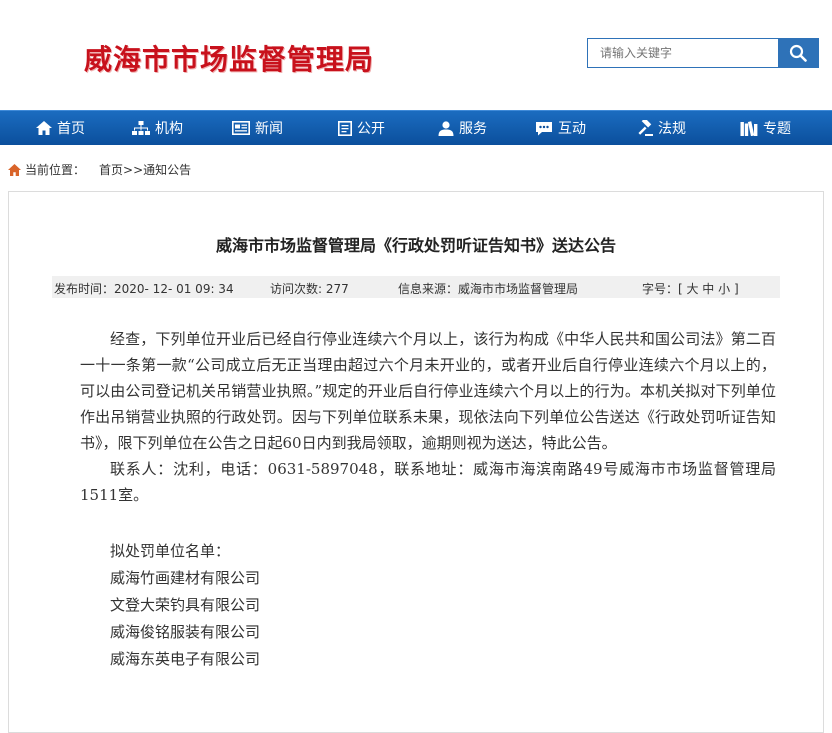 This screenshot has height=733, width=832. I want to click on nav-item-interact: 互动, so click(560, 128).